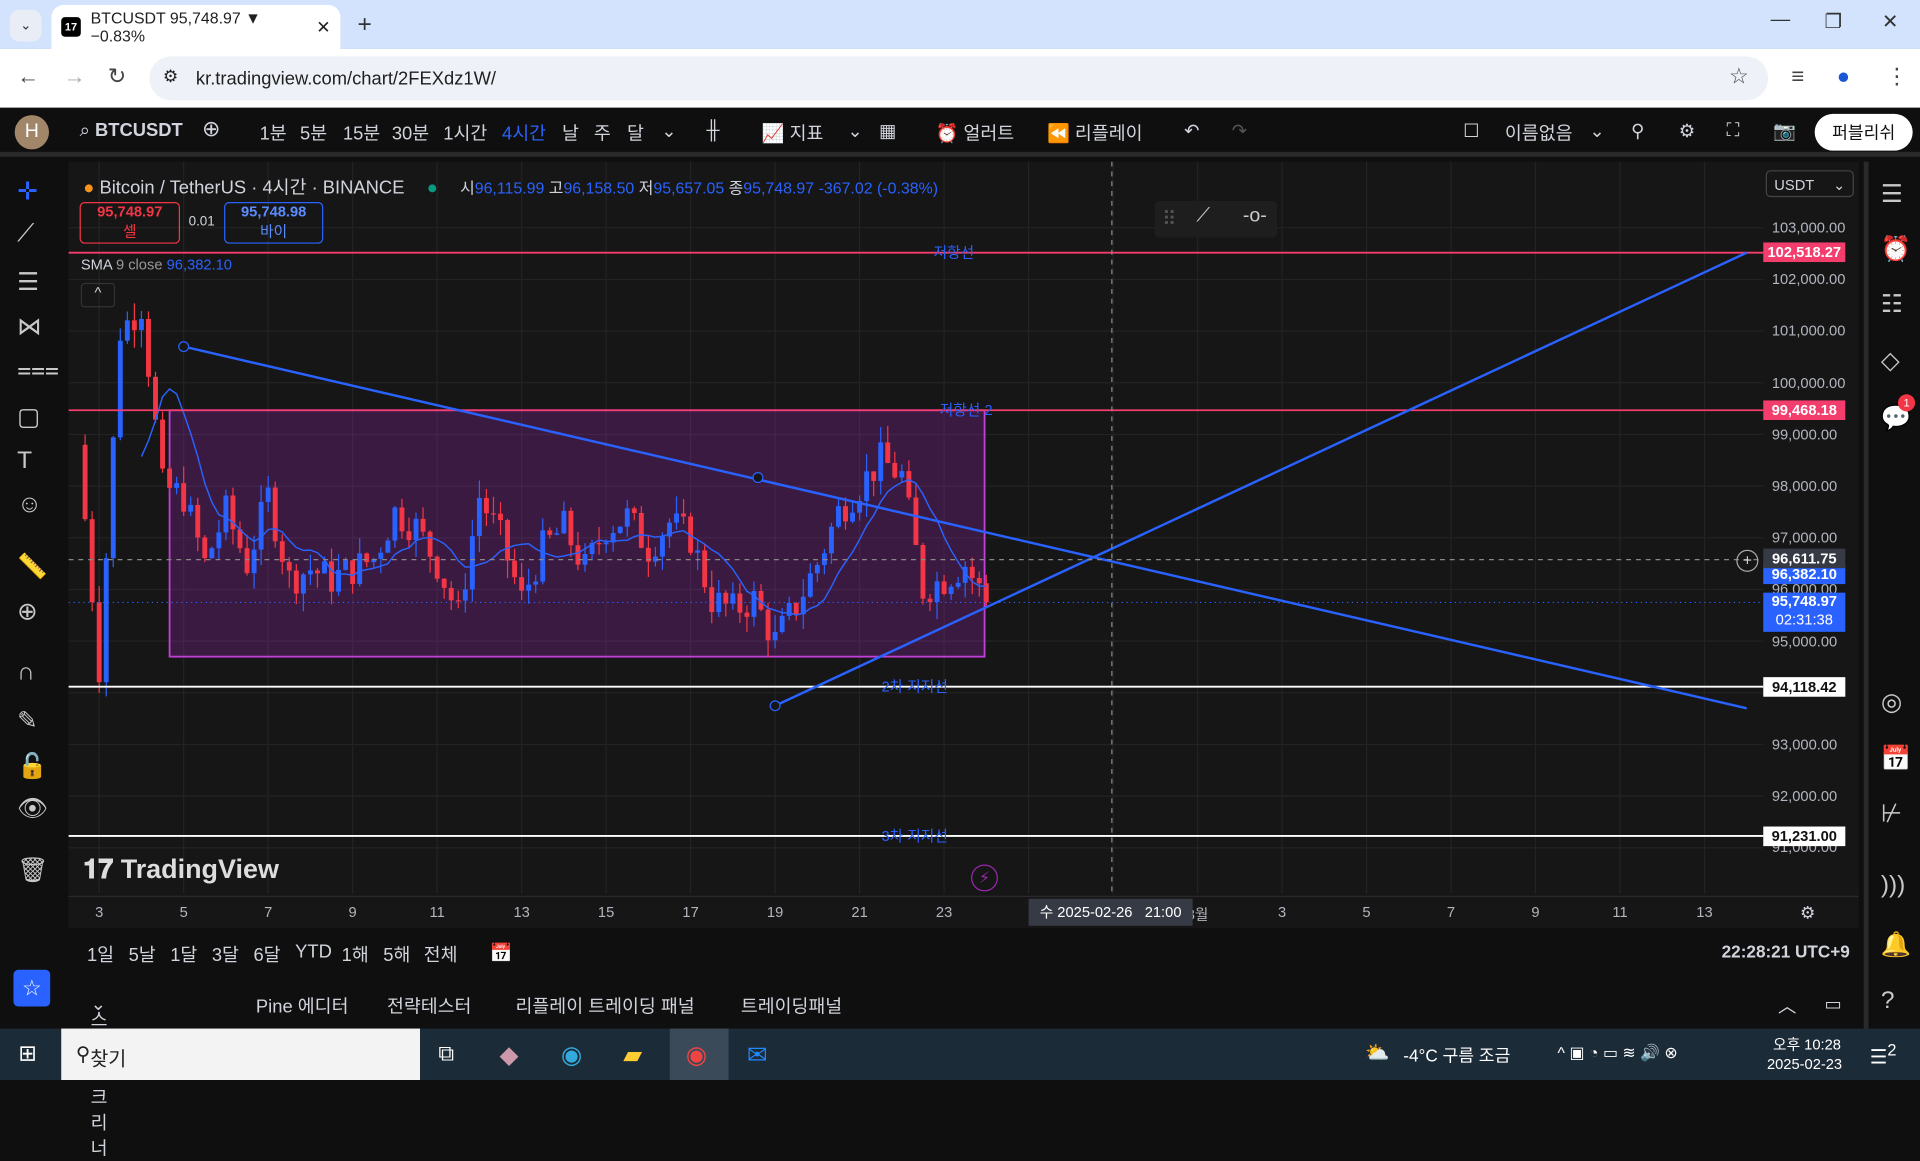  Describe the element at coordinates (465, 133) in the screenshot. I see `tf-1h: 1시간` at that location.